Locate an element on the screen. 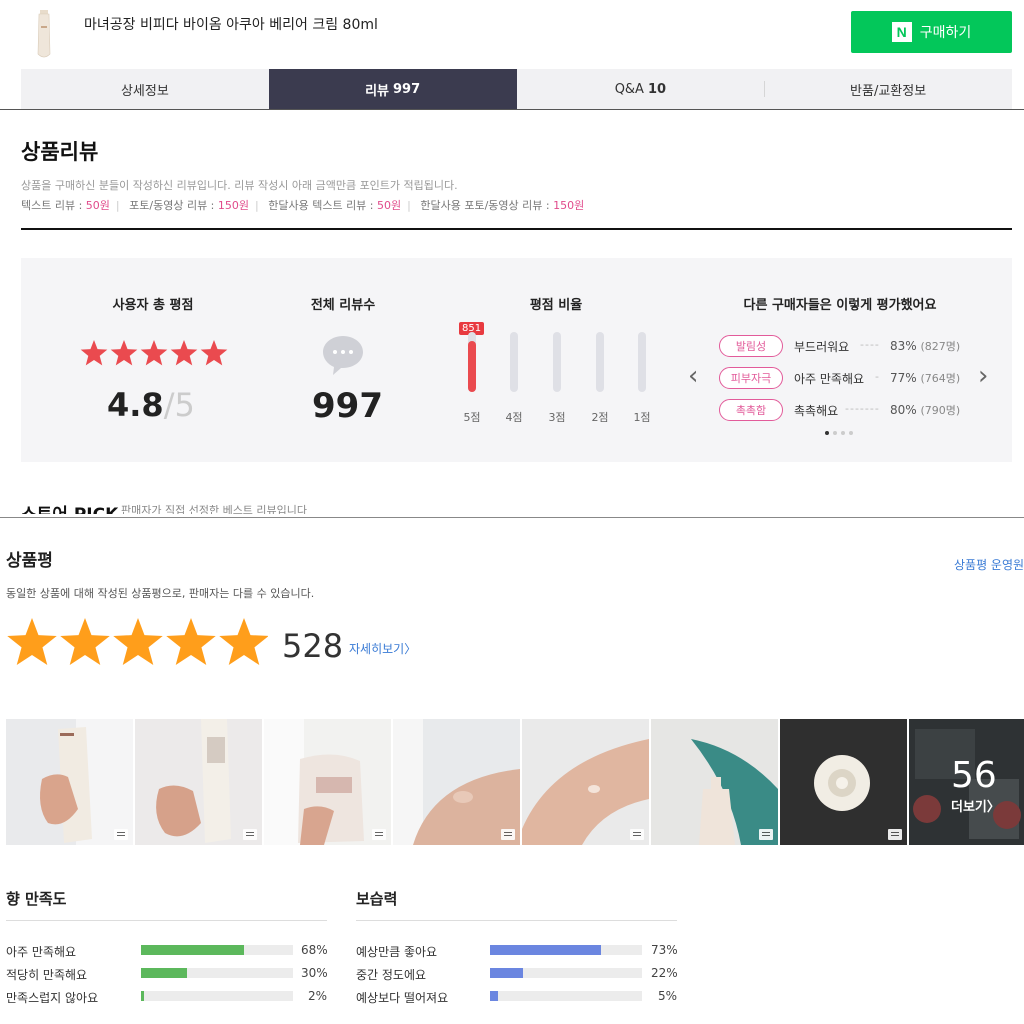  photo-more: 56 더보기〉 is located at coordinates (966, 782).